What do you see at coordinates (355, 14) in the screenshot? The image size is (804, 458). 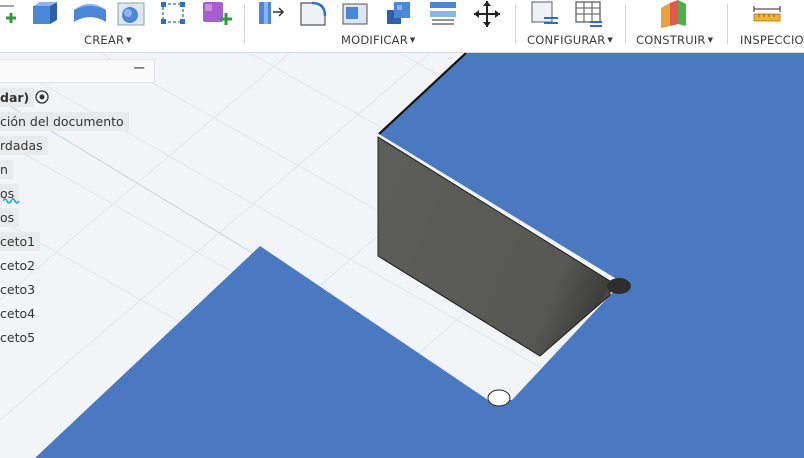 I see `shell-modify-icon` at bounding box center [355, 14].